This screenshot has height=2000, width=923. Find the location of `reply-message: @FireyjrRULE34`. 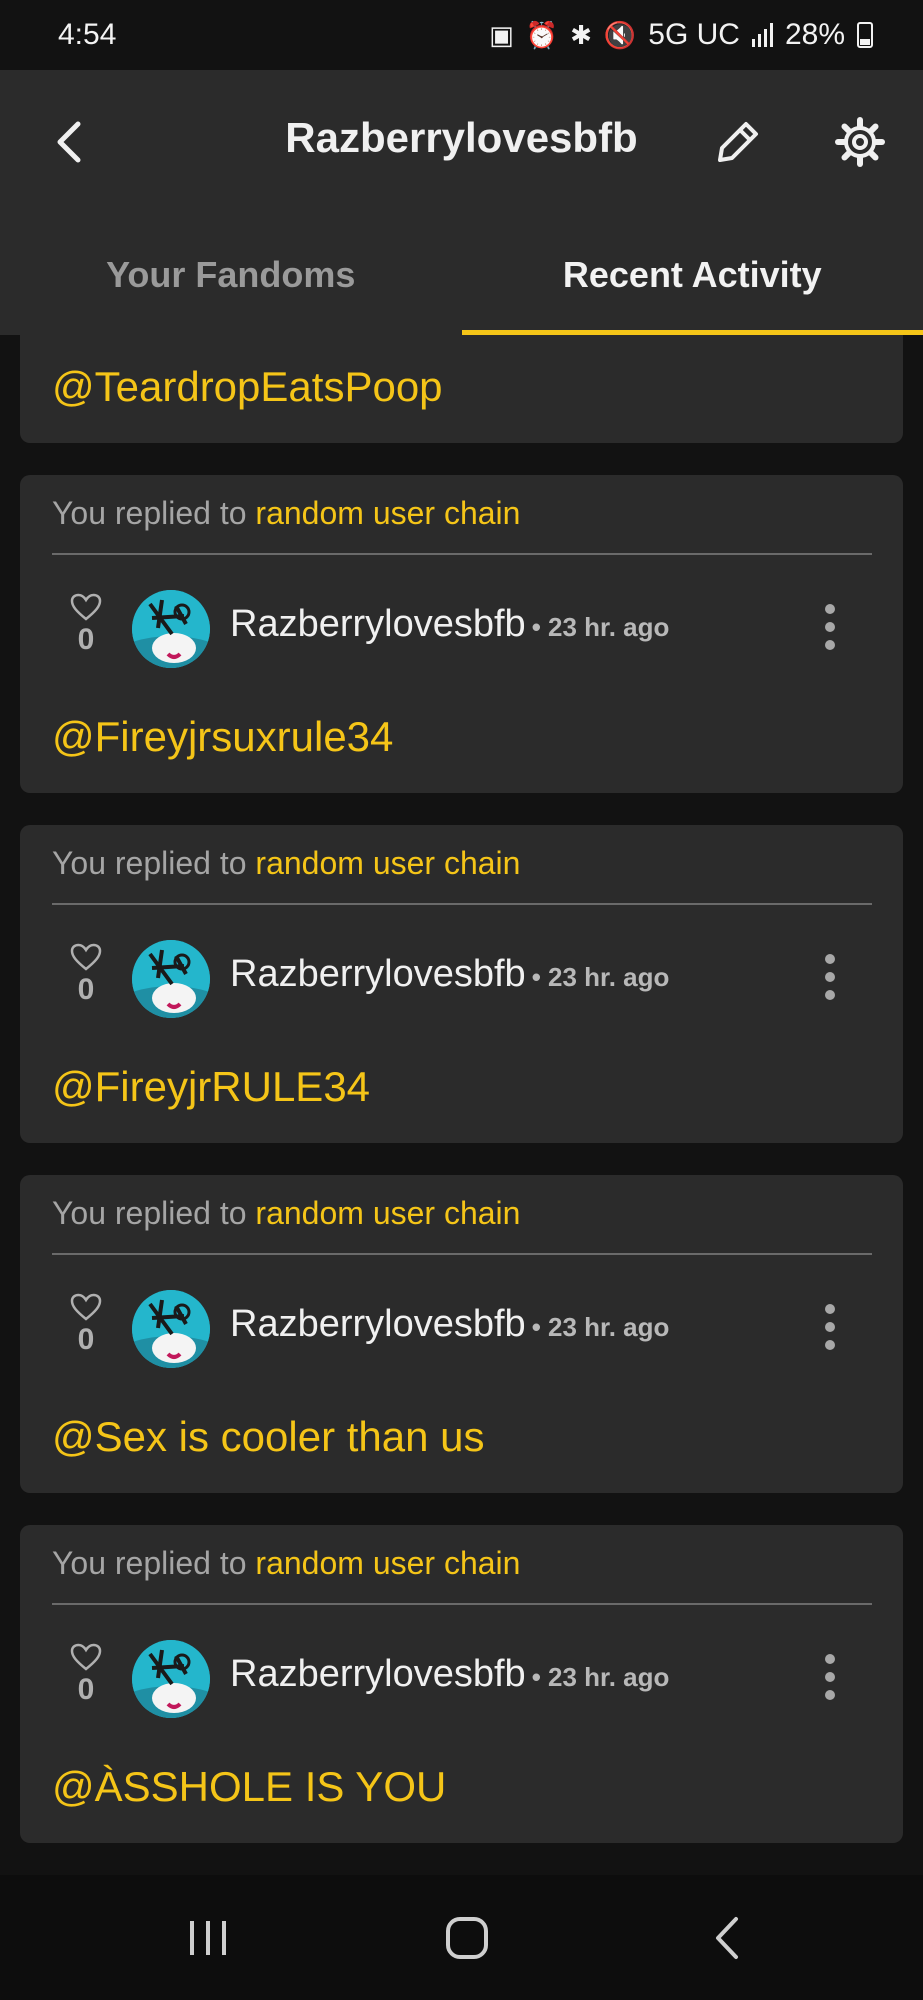

reply-message: @FireyjrRULE34 is located at coordinates (211, 1087).